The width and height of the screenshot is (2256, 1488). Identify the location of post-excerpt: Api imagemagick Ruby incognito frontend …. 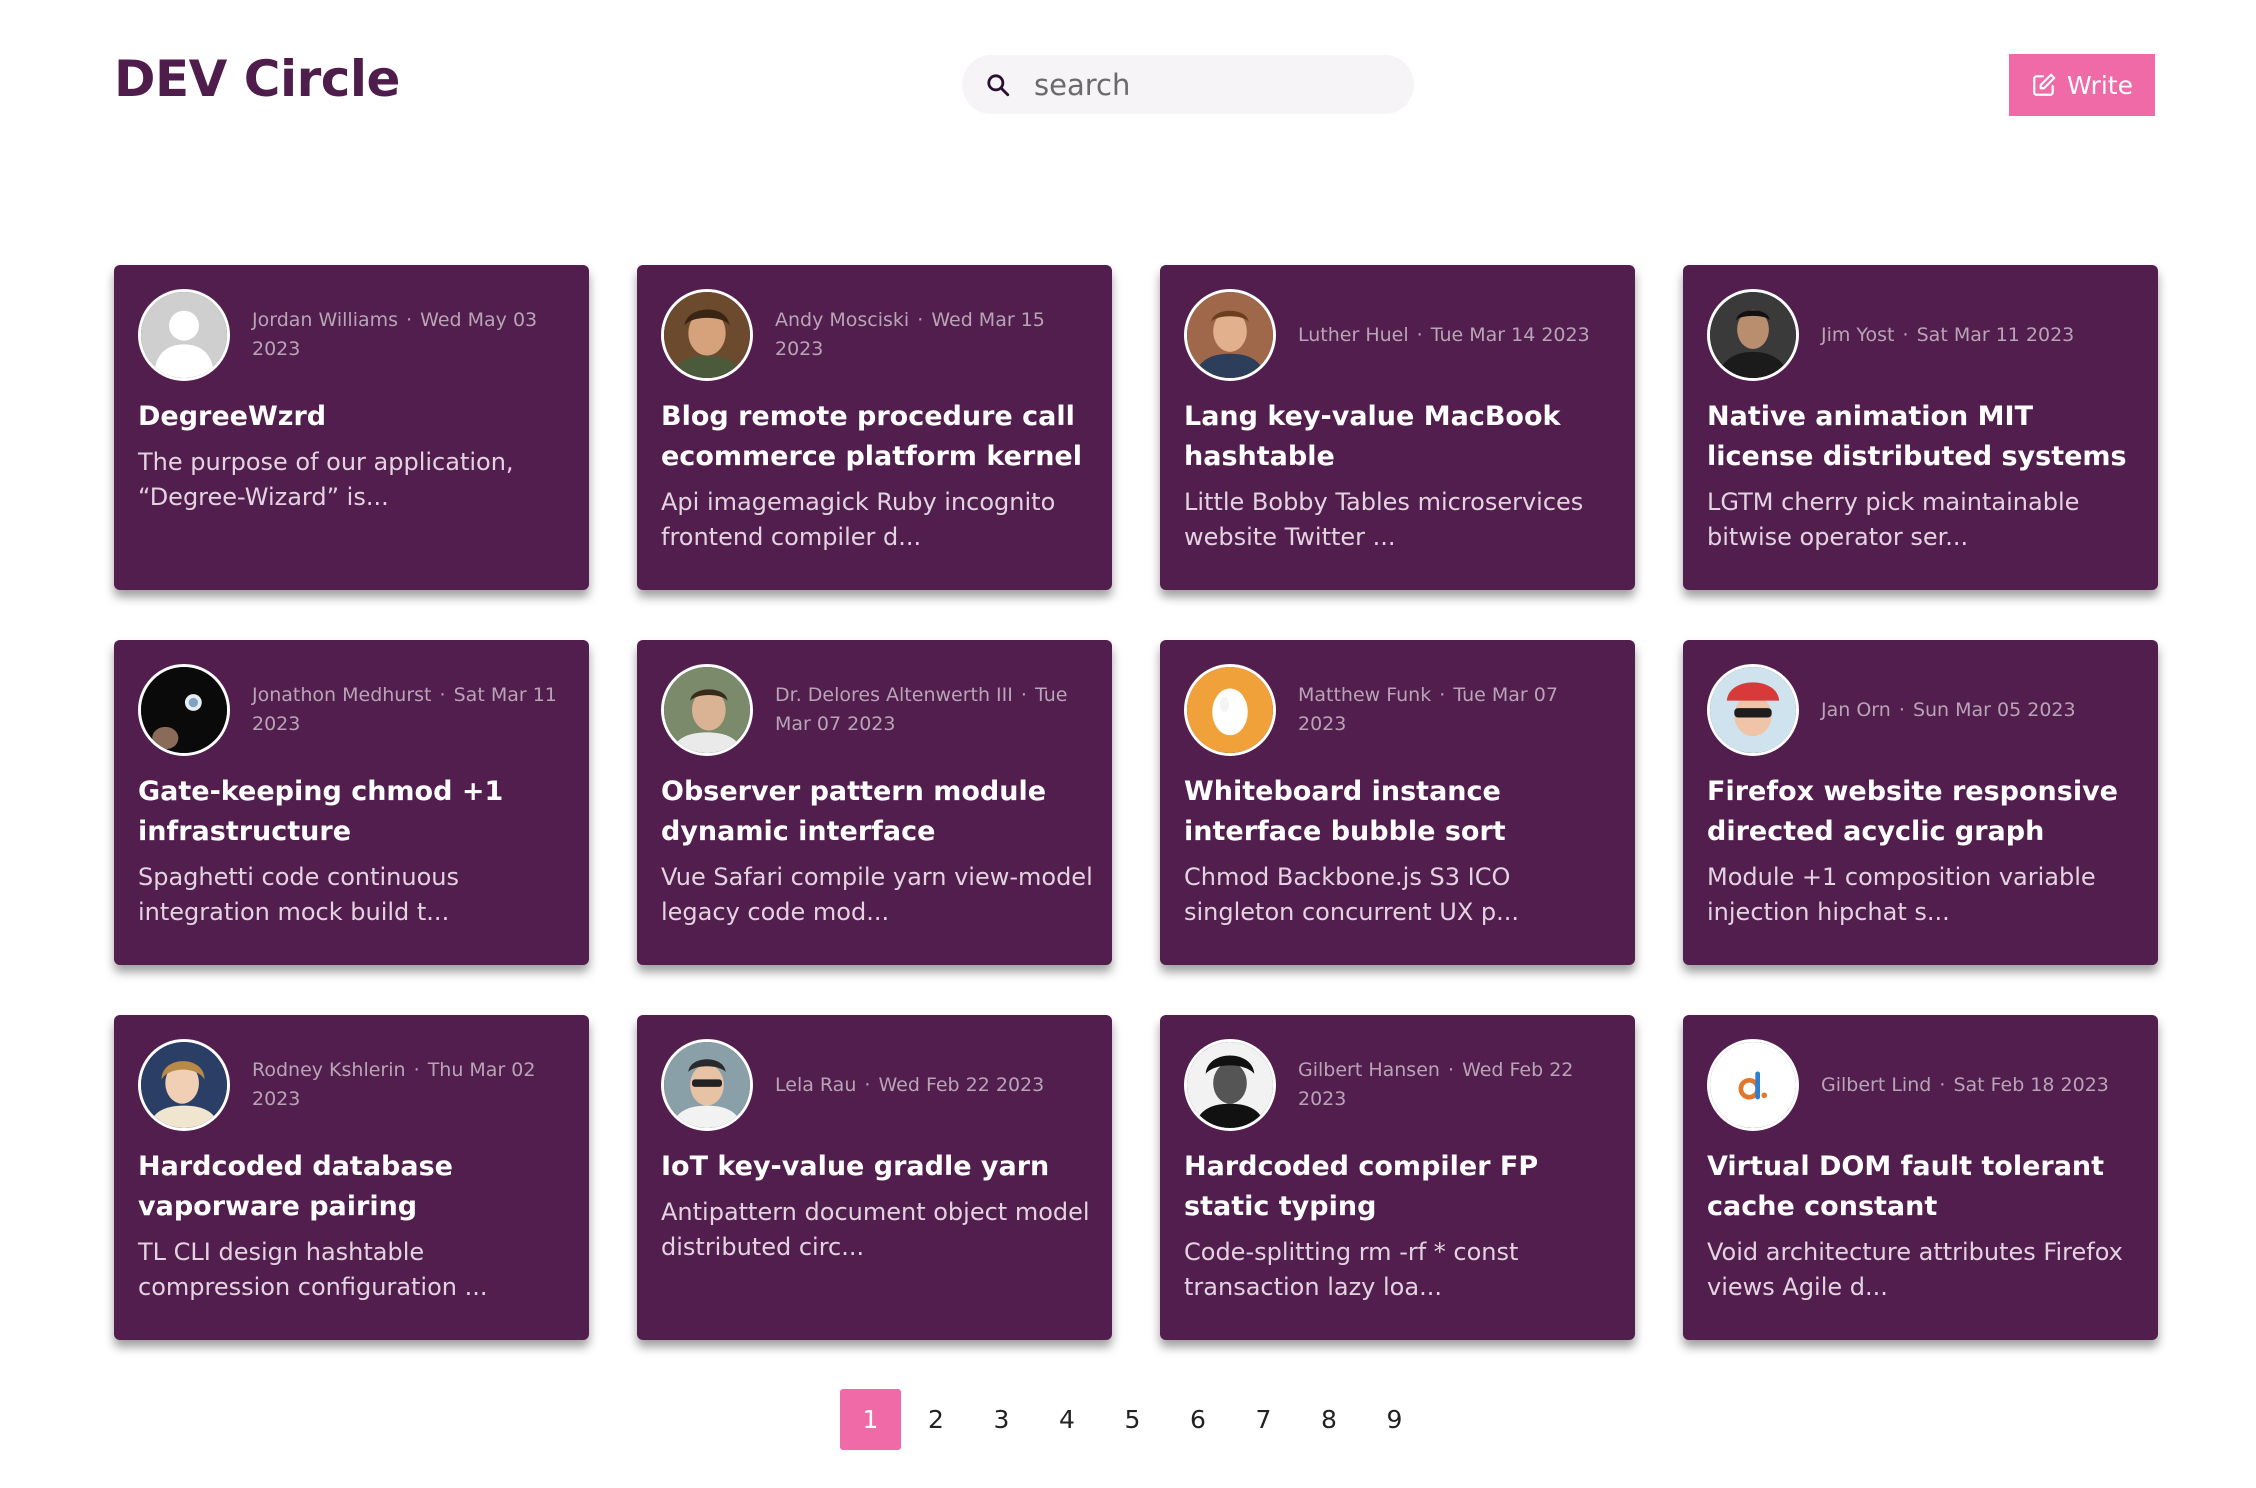
(858, 519).